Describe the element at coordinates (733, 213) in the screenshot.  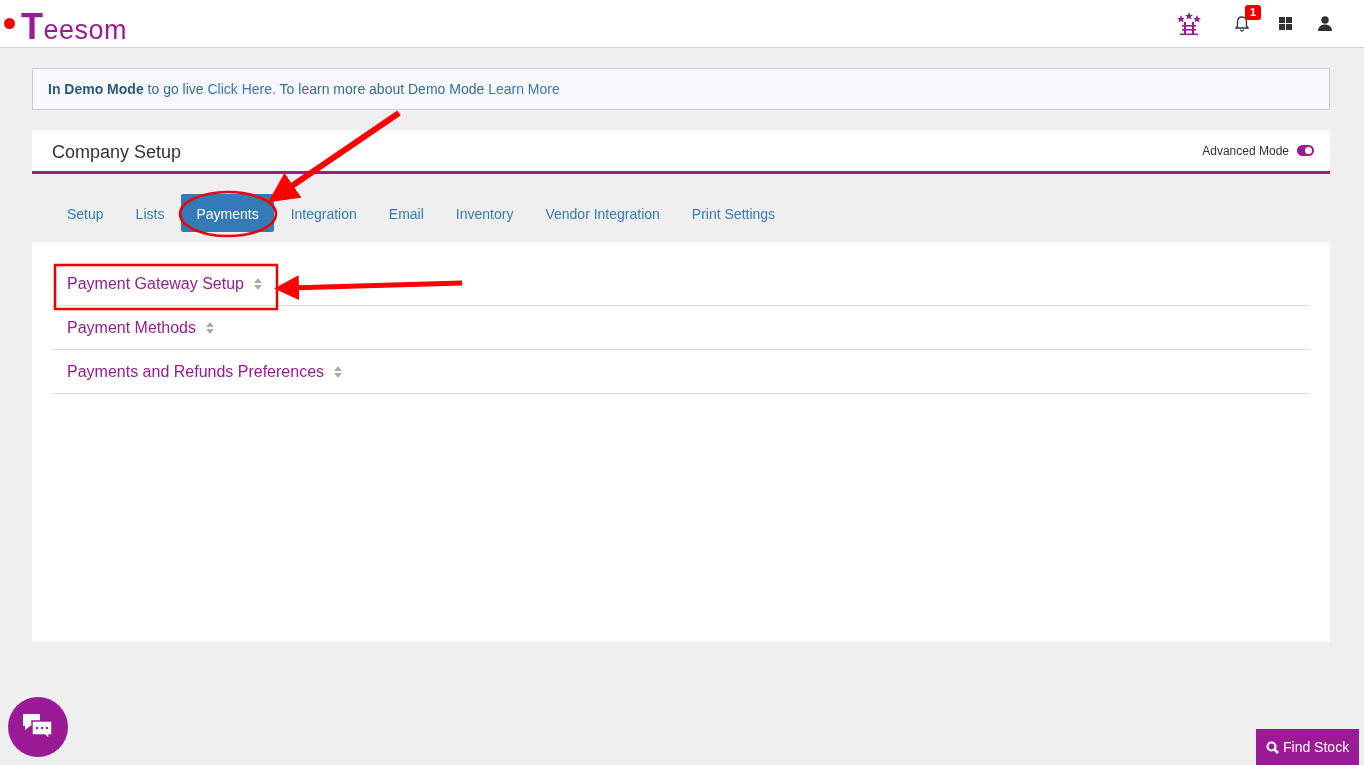
I see `tab: Print Settings` at that location.